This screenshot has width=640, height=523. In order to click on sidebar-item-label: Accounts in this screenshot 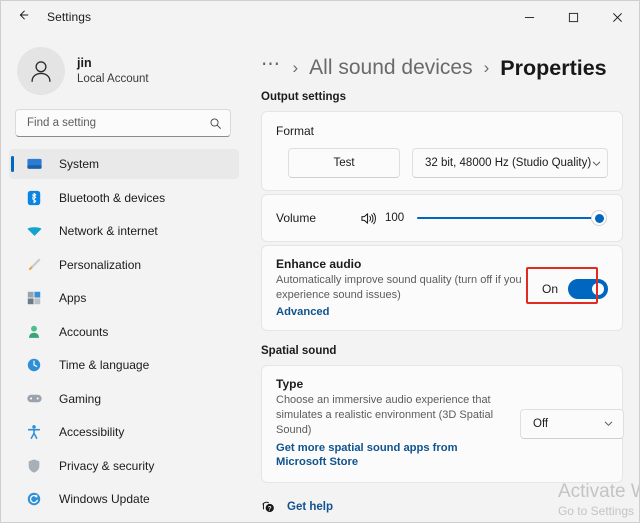, I will do `click(84, 331)`.